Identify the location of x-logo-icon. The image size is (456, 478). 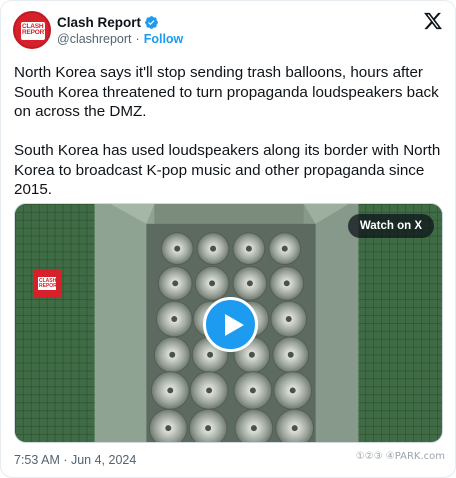
(433, 21).